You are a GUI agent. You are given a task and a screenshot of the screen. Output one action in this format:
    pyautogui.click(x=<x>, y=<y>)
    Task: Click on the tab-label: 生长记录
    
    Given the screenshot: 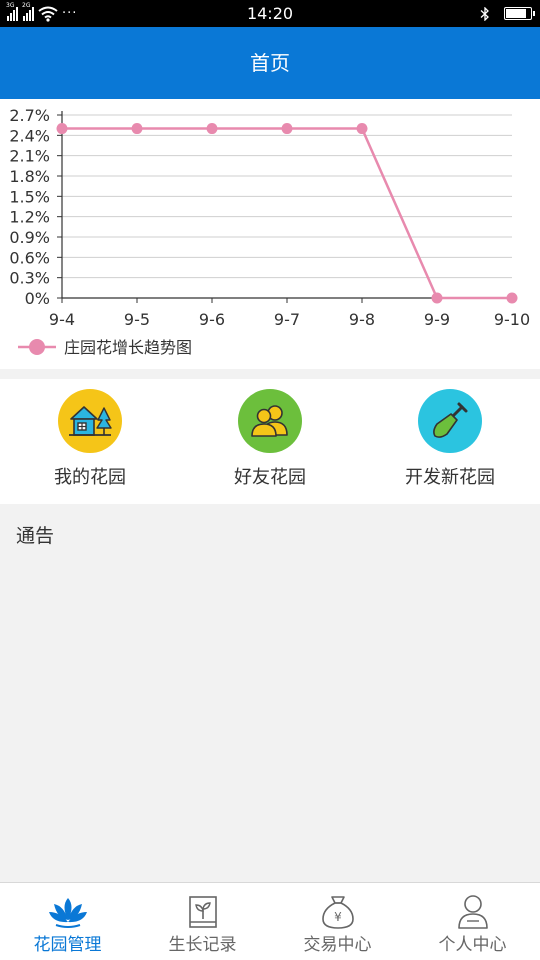 What is the action you would take?
    pyautogui.click(x=202, y=945)
    